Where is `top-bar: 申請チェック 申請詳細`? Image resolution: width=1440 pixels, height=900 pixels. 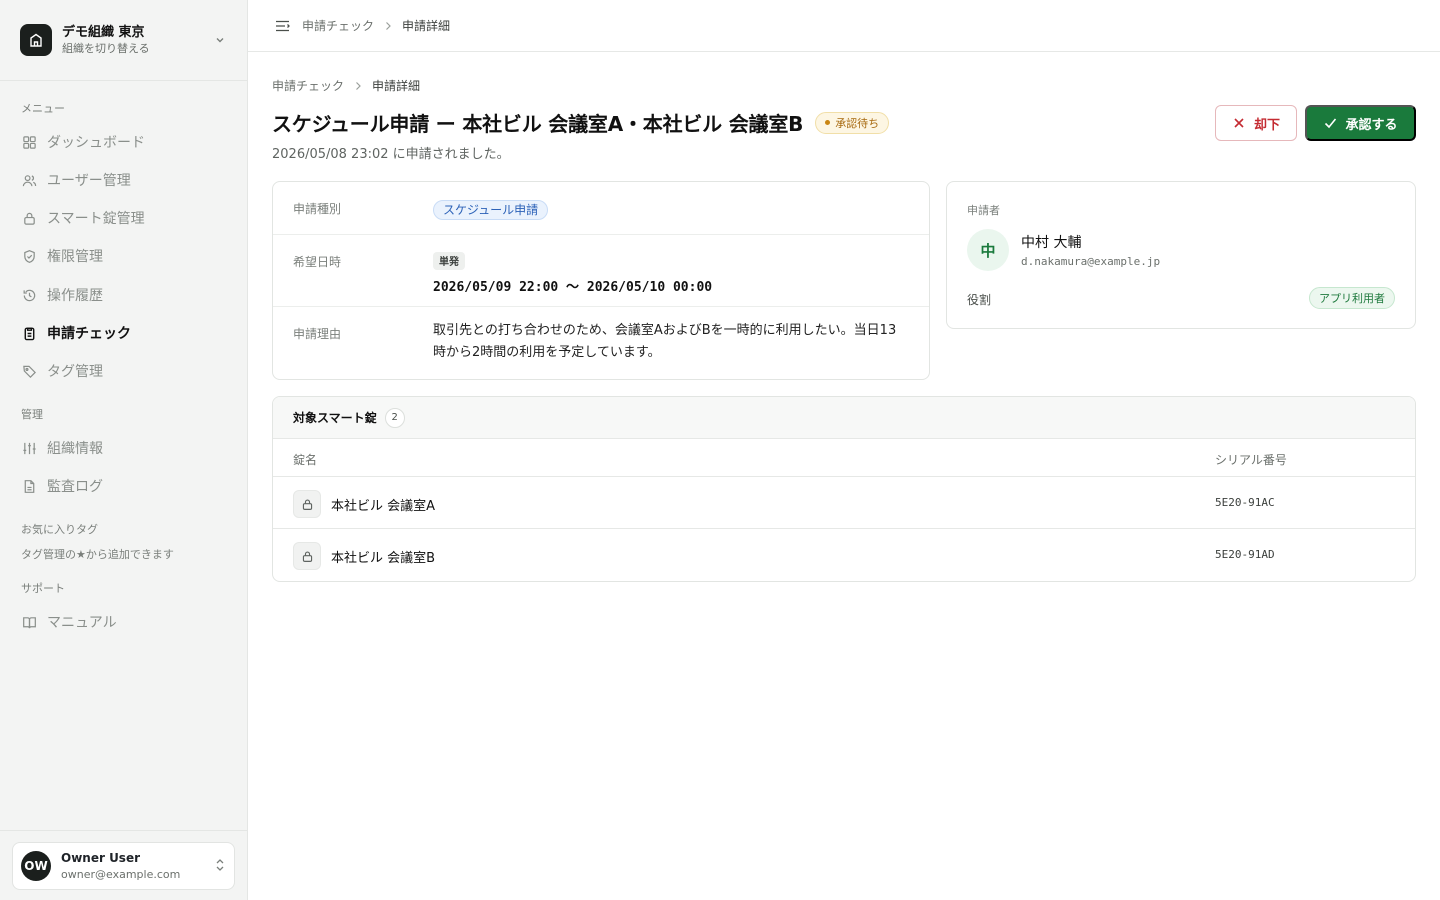 top-bar: 申請チェック 申請詳細 is located at coordinates (844, 26).